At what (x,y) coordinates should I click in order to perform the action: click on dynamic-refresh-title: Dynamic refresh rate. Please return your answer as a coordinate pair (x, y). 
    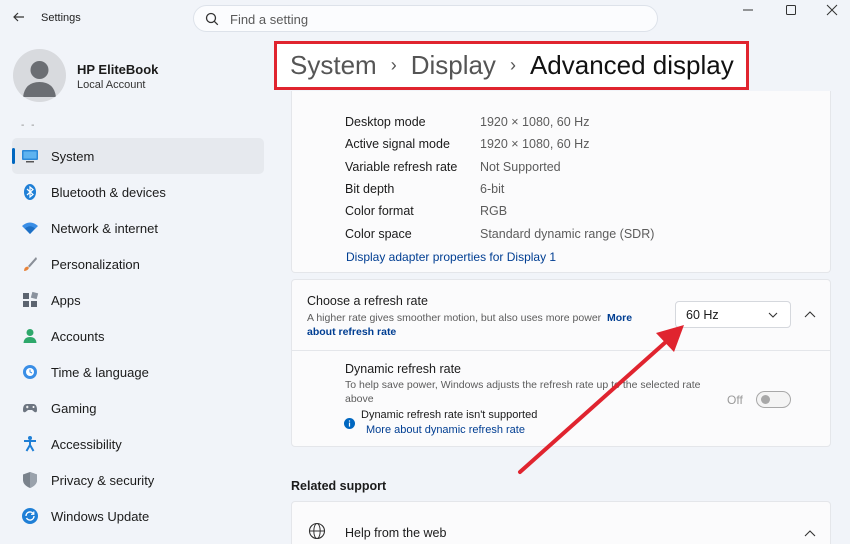
    Looking at the image, I should click on (403, 369).